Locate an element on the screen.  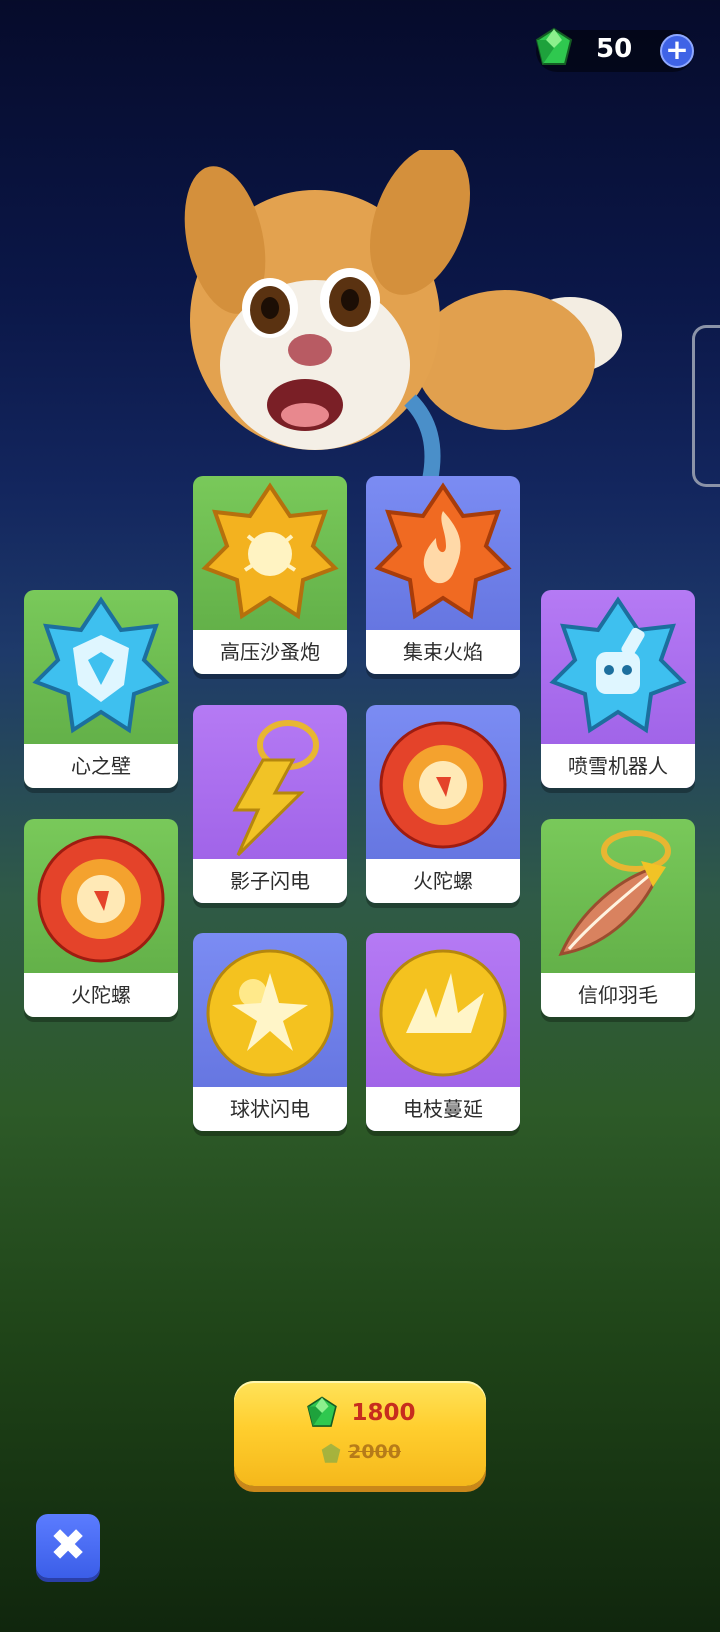
close-icon: ✖ is located at coordinates (68, 1545).